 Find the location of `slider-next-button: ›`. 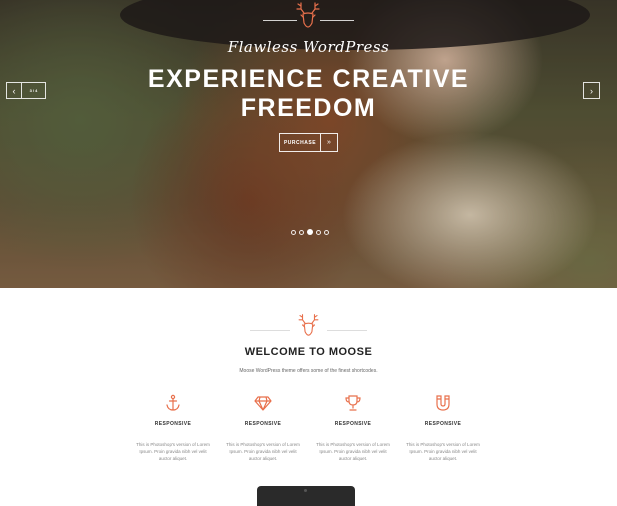

slider-next-button: › is located at coordinates (591, 90).